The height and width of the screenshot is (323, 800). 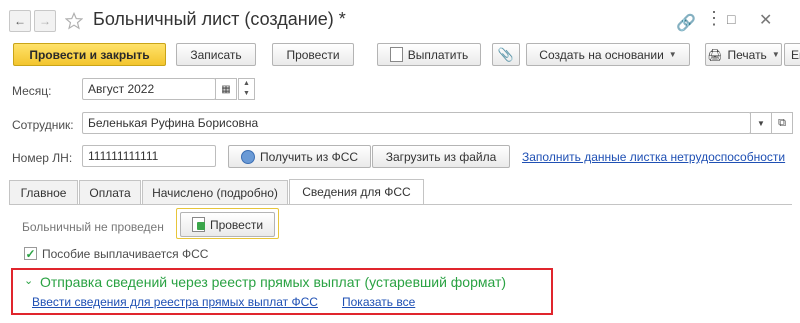 I want to click on post-button-highlight: Провести, so click(x=227, y=223).